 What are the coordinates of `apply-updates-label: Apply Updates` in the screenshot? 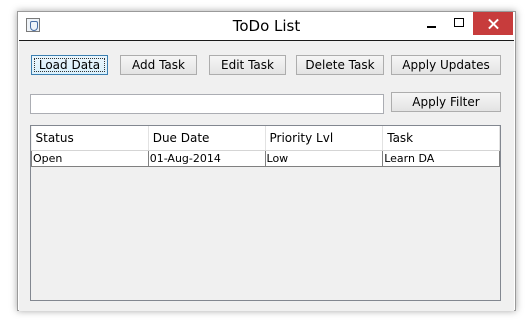 It's located at (446, 65).